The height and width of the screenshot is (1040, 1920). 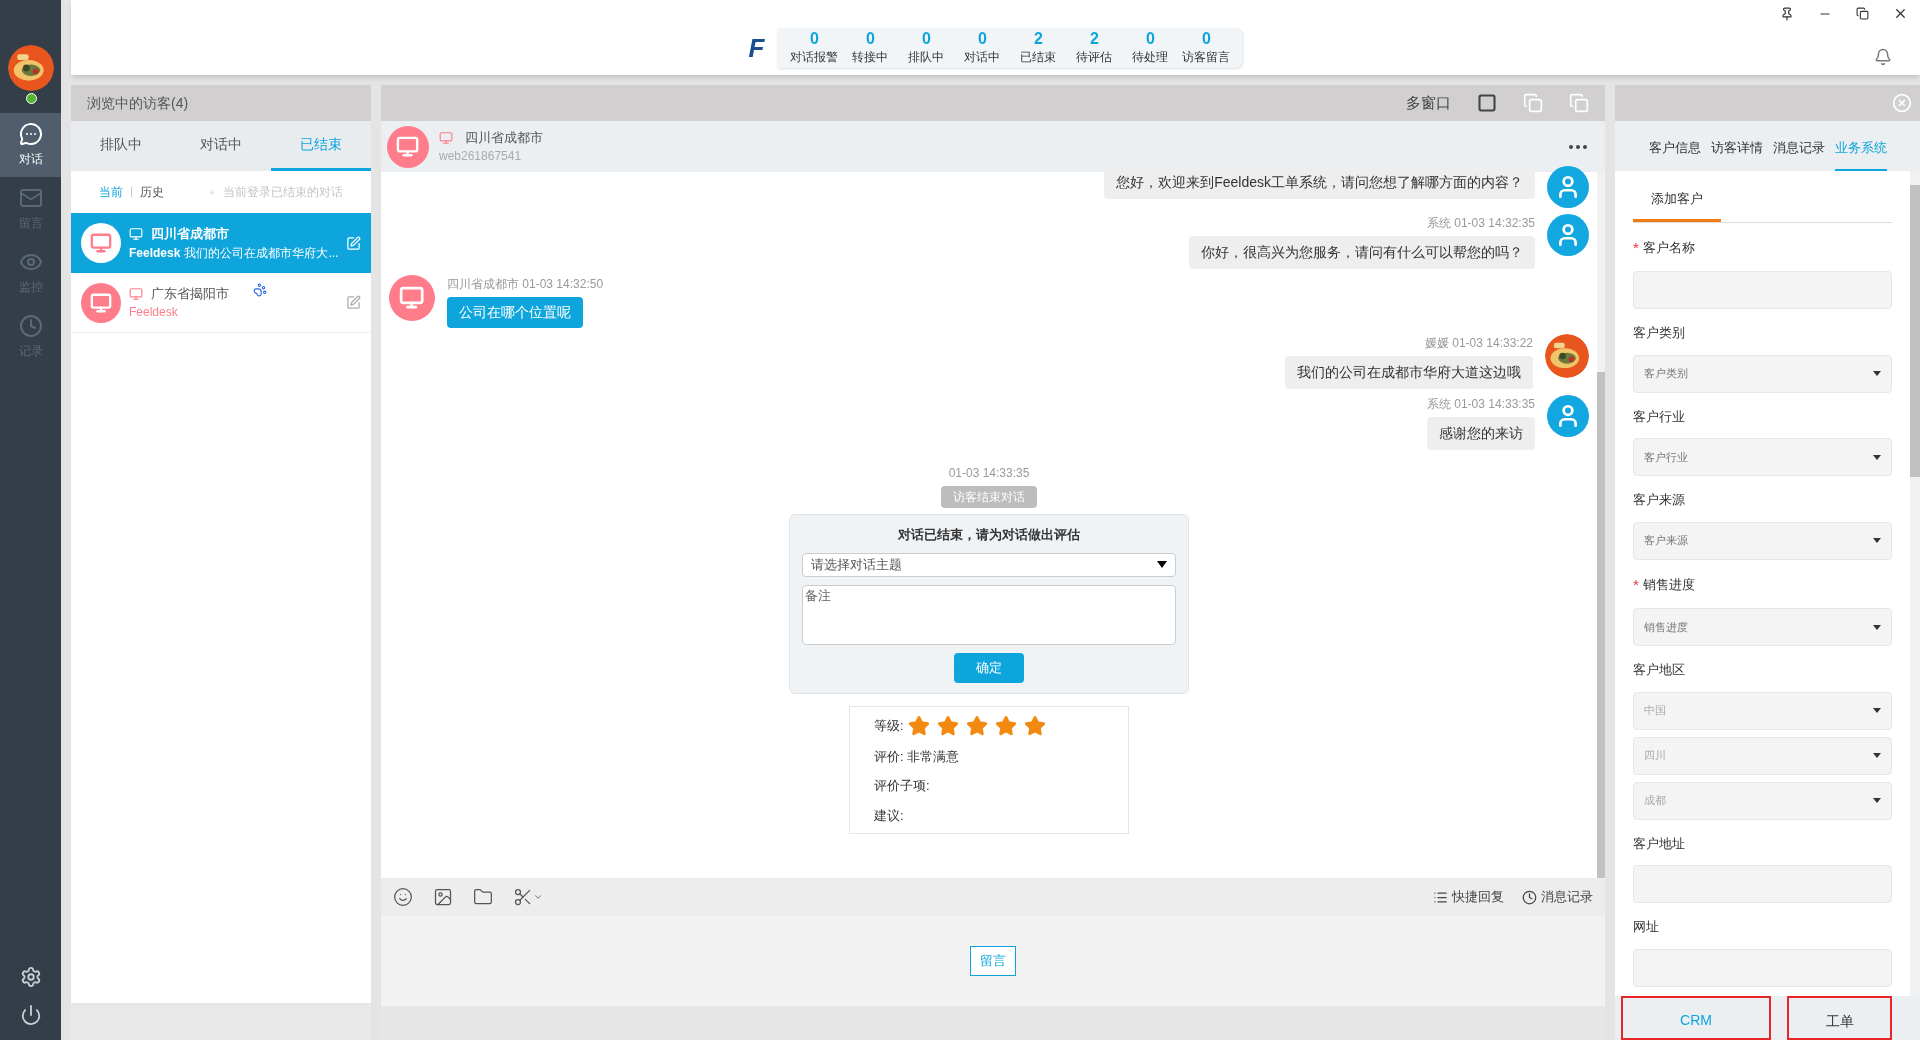 What do you see at coordinates (190, 293) in the screenshot?
I see `visitor-location: 广东省揭阳市` at bounding box center [190, 293].